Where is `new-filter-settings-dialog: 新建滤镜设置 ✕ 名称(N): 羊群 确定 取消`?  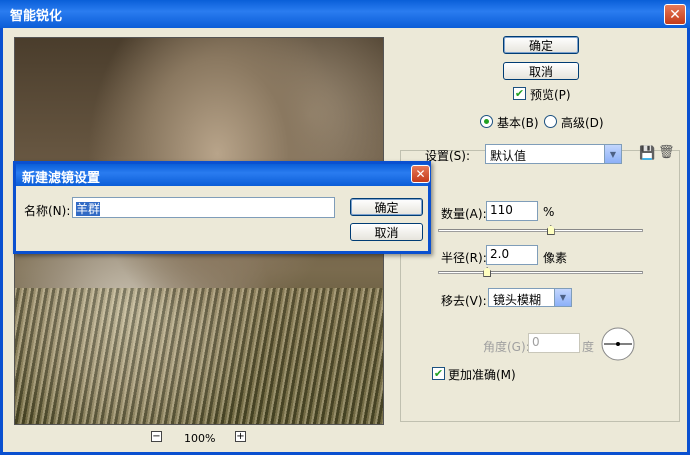
new-filter-settings-dialog: 新建滤镜设置 ✕ 名称(N): 羊群 确定 取消 is located at coordinates (222, 207).